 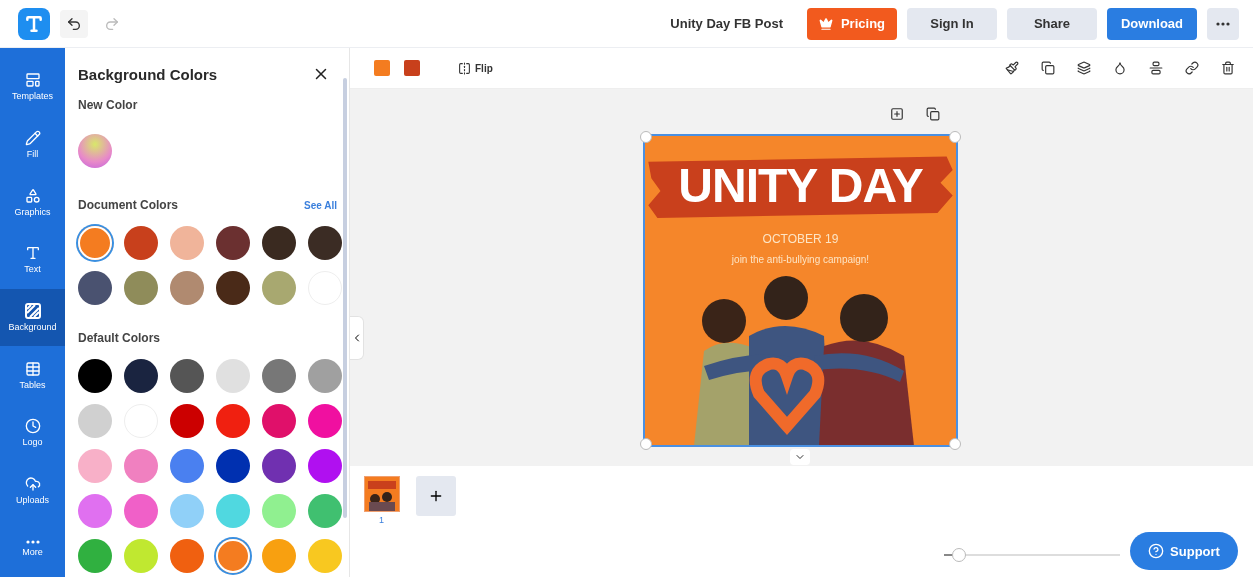 What do you see at coordinates (800, 291) in the screenshot?
I see `poster-design: UNITY DAY OCTOBER 19 join the anti-bullying campaign!` at bounding box center [800, 291].